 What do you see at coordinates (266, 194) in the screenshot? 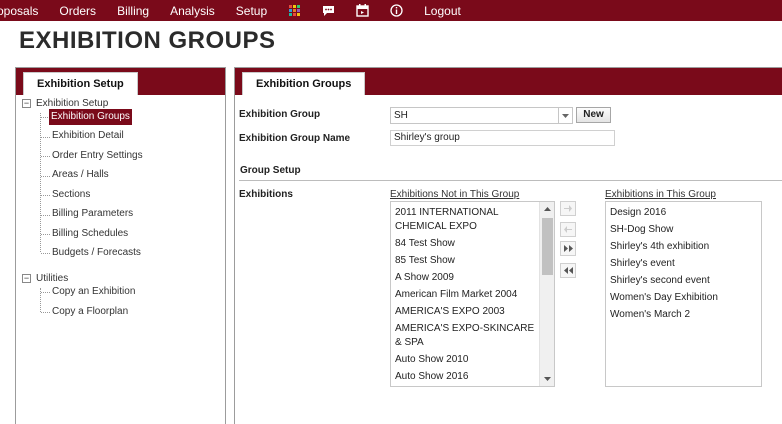
I see `exhibitions-label: Exhibitions` at bounding box center [266, 194].